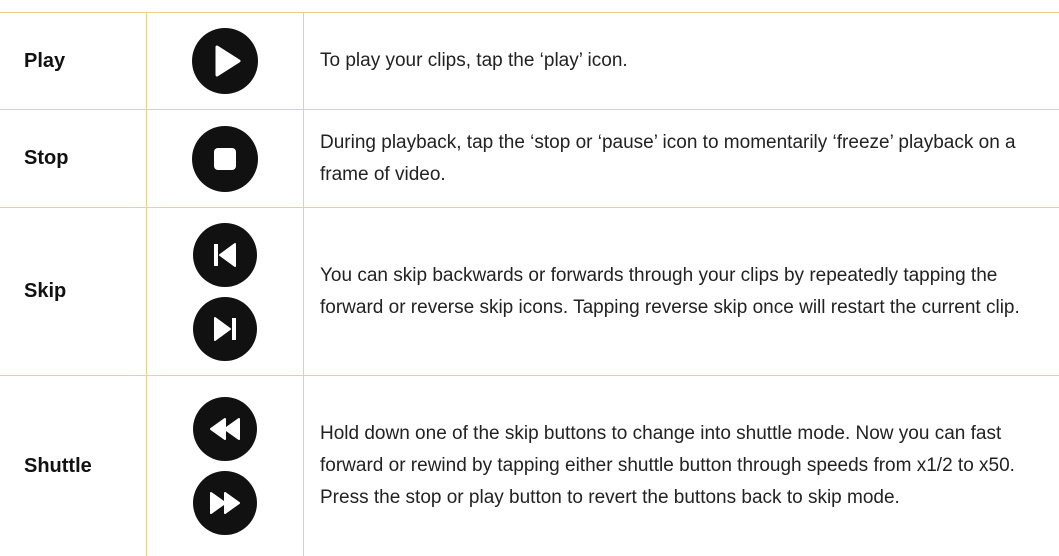 The image size is (1059, 556). Describe the element at coordinates (73, 61) in the screenshot. I see `control-name-play: Play` at that location.